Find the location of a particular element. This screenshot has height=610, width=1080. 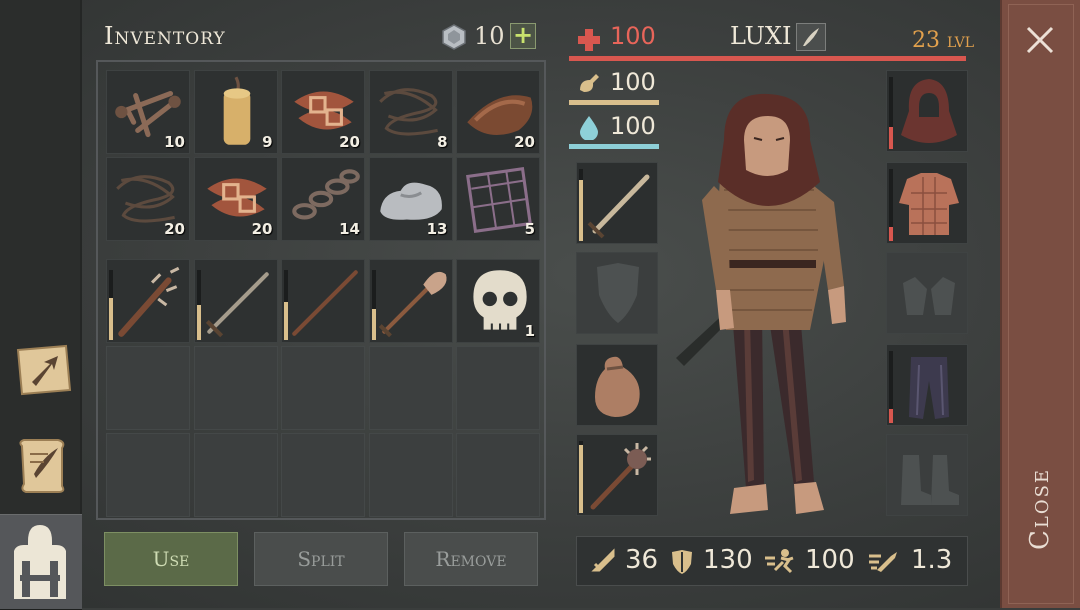

crafting-map-icon is located at coordinates (44, 370).